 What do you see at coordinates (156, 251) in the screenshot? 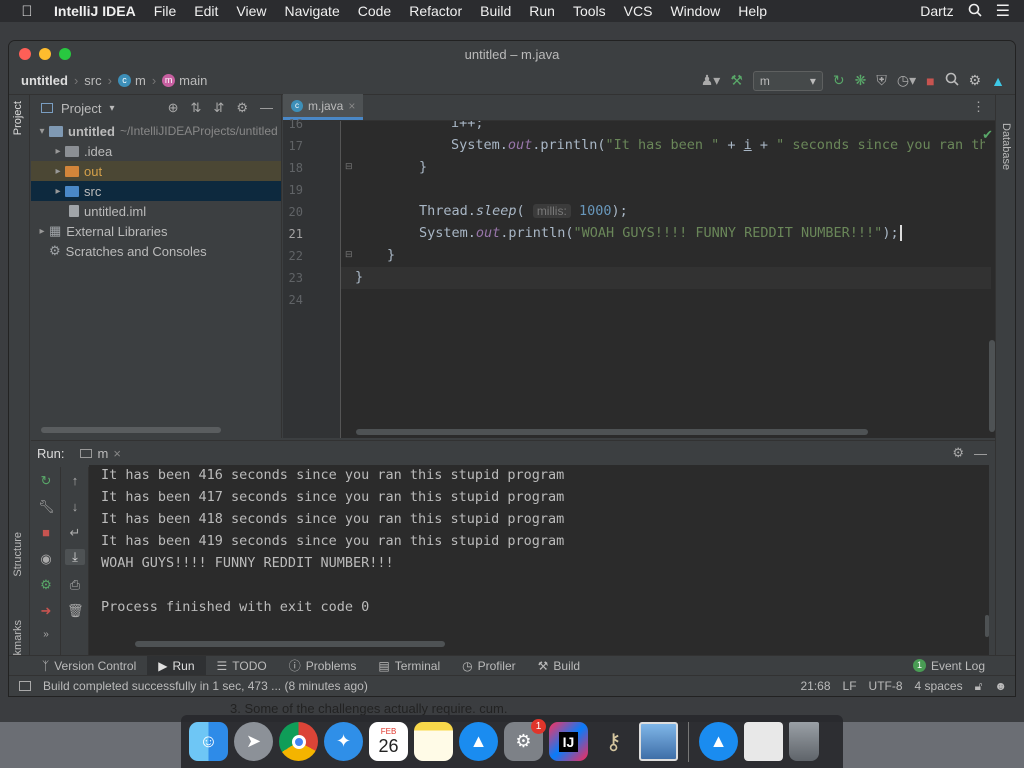
I see `tree-item-scratches: ⚙ Scratches and Consoles` at bounding box center [156, 251].